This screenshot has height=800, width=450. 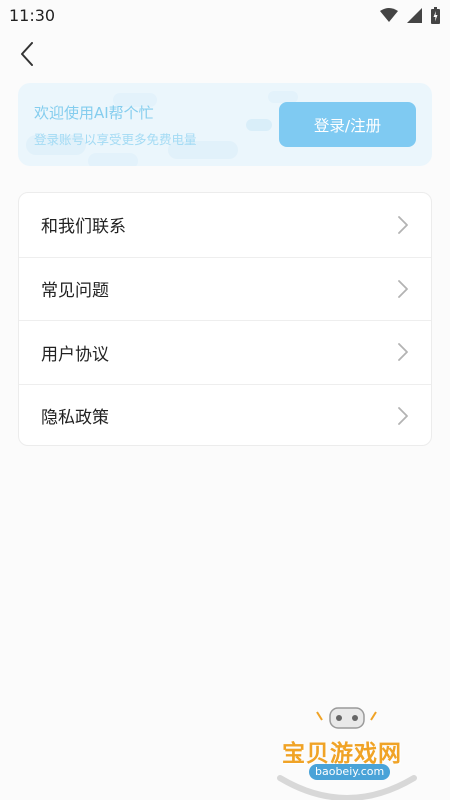 What do you see at coordinates (435, 15) in the screenshot?
I see `battery-icon` at bounding box center [435, 15].